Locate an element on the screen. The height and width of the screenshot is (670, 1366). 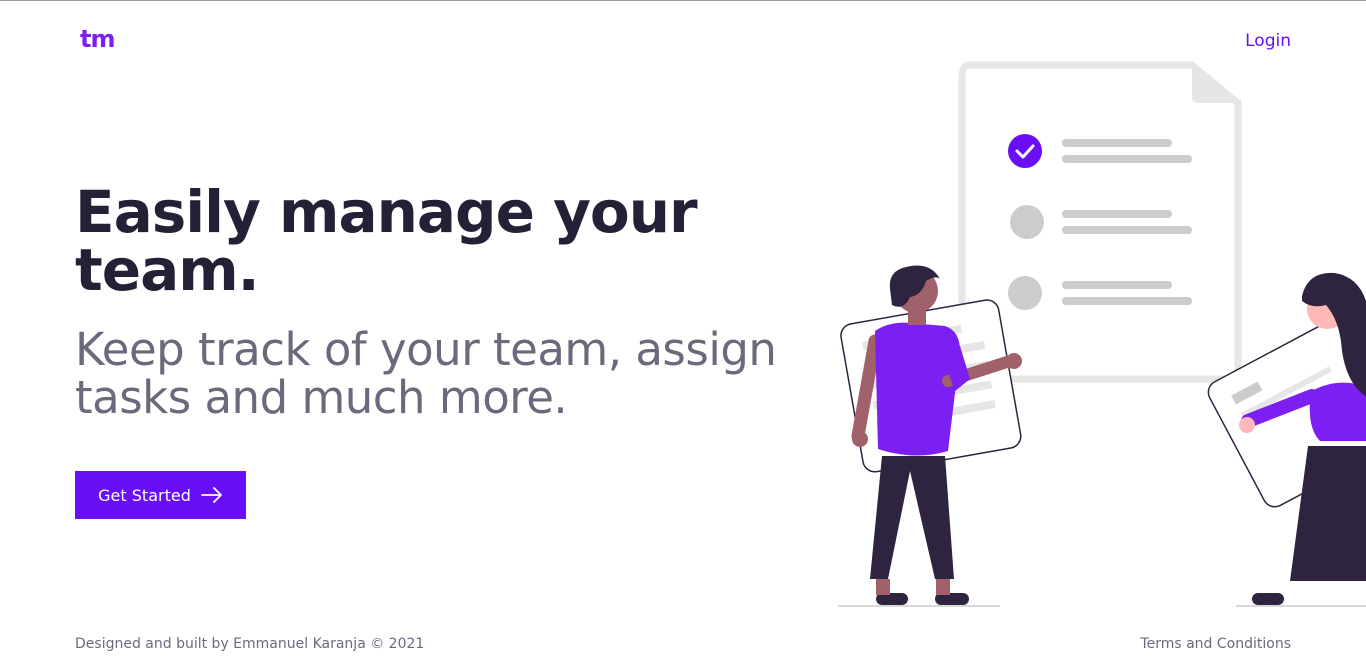
logo: tm is located at coordinates (97, 39).